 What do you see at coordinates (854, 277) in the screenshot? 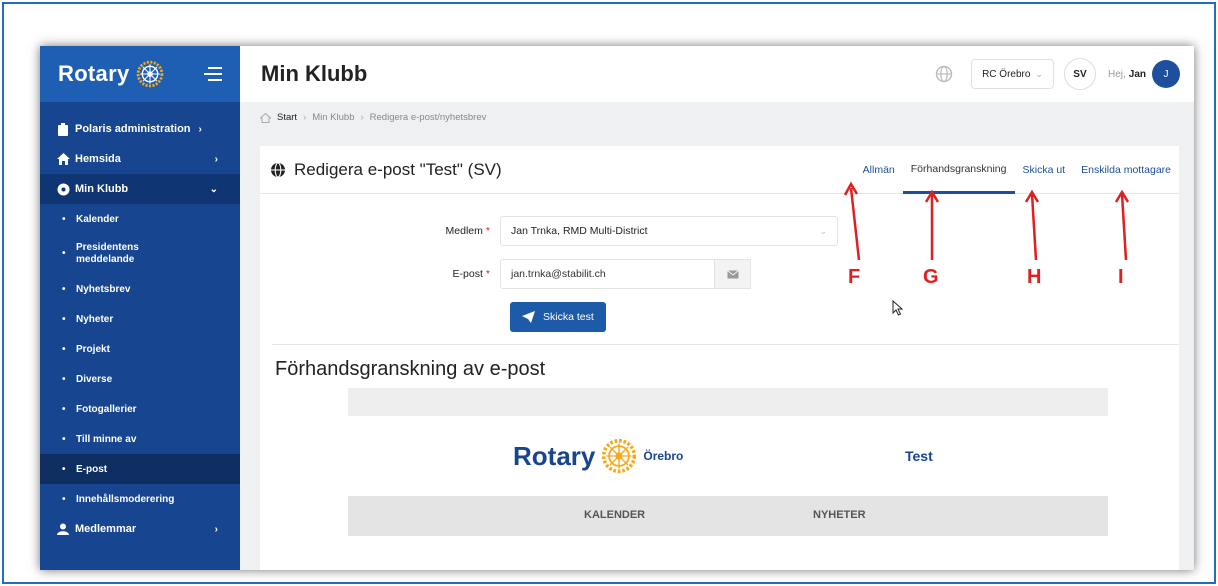
I see `annotation-f: F` at bounding box center [854, 277].